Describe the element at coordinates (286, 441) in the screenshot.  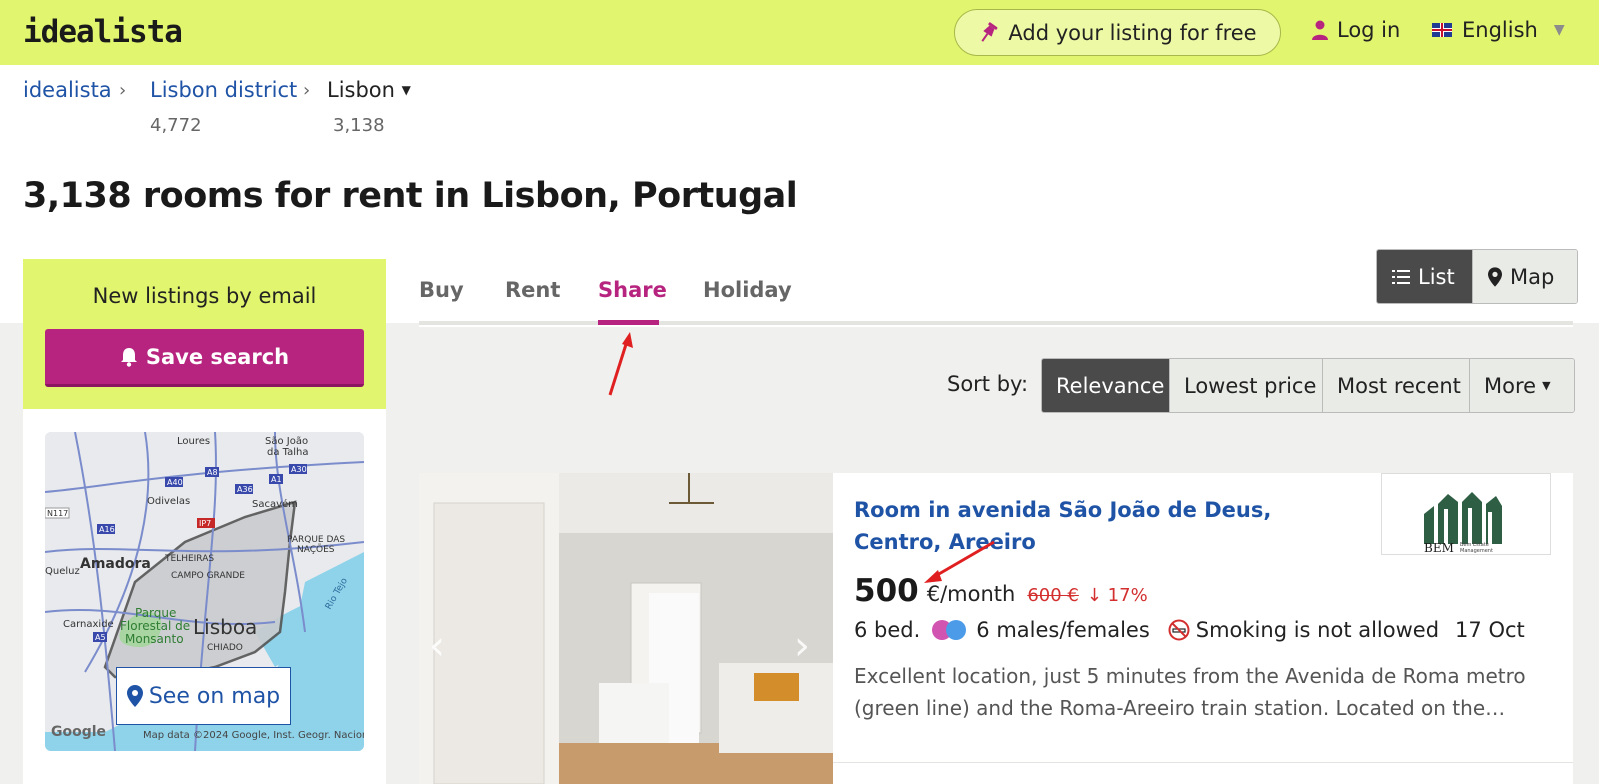
I see `svg-text: São João` at that location.